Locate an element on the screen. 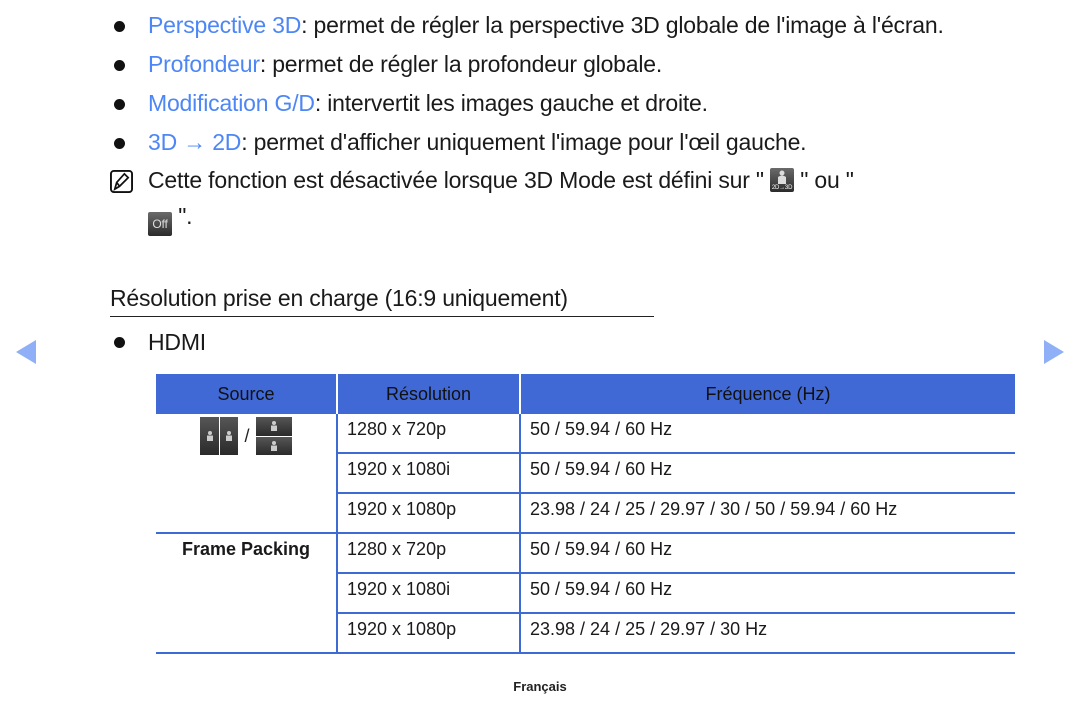  source-3d-formats: / is located at coordinates (246, 474).